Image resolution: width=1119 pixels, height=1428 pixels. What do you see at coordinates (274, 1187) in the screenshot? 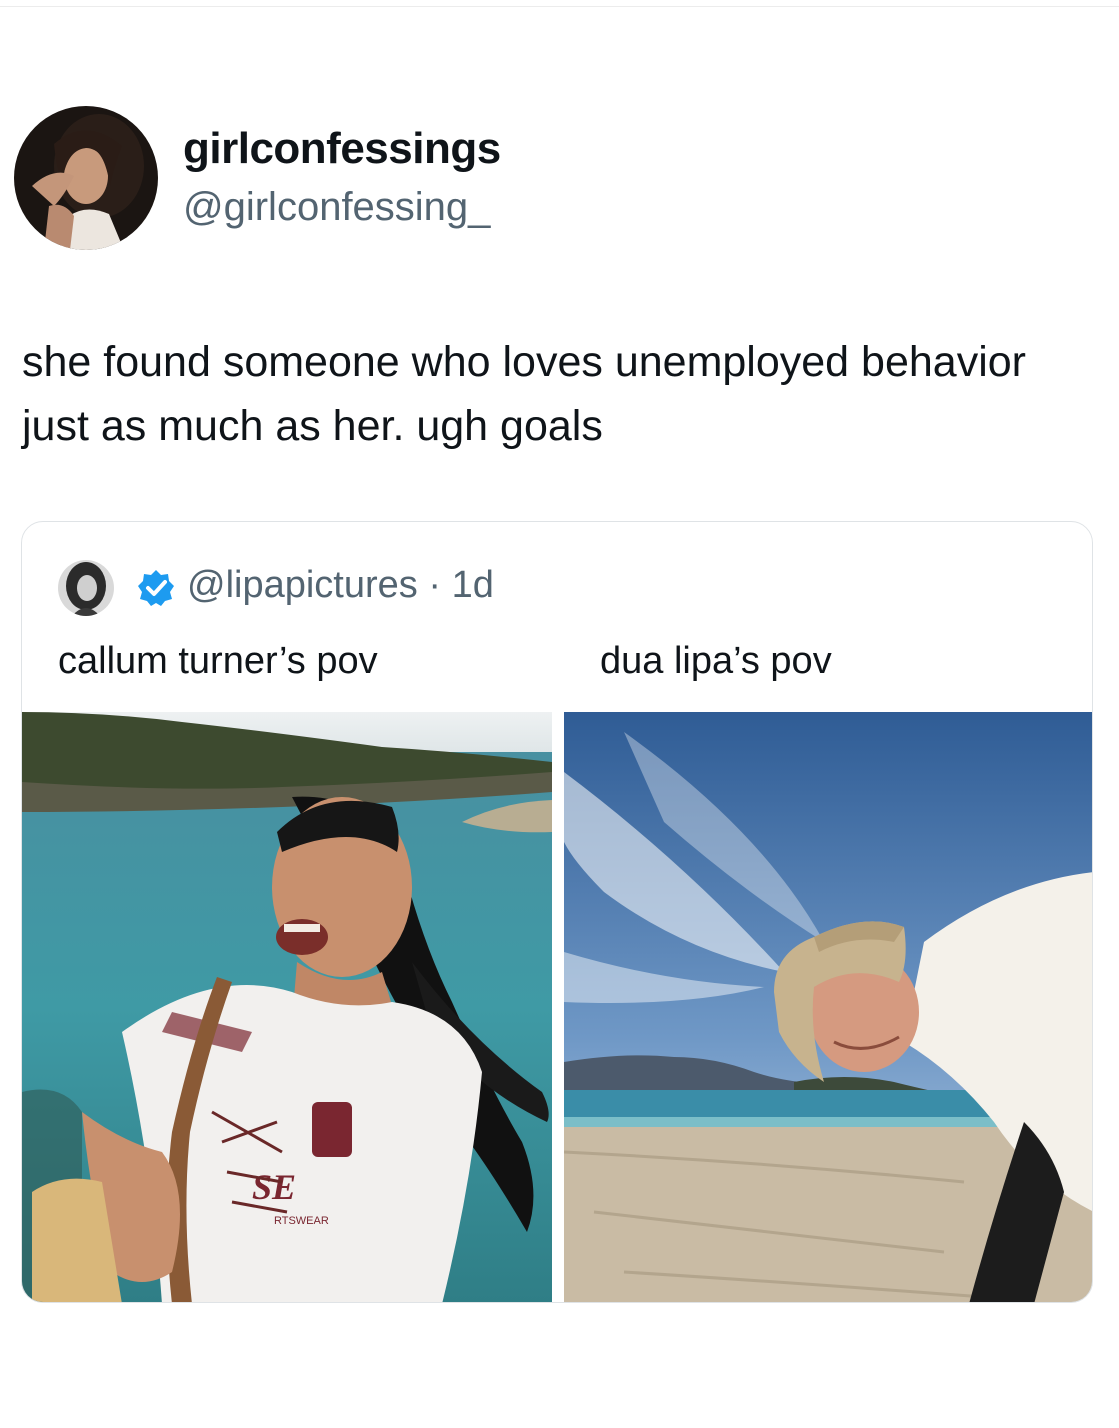
I see `jersey-text: SE` at bounding box center [274, 1187].